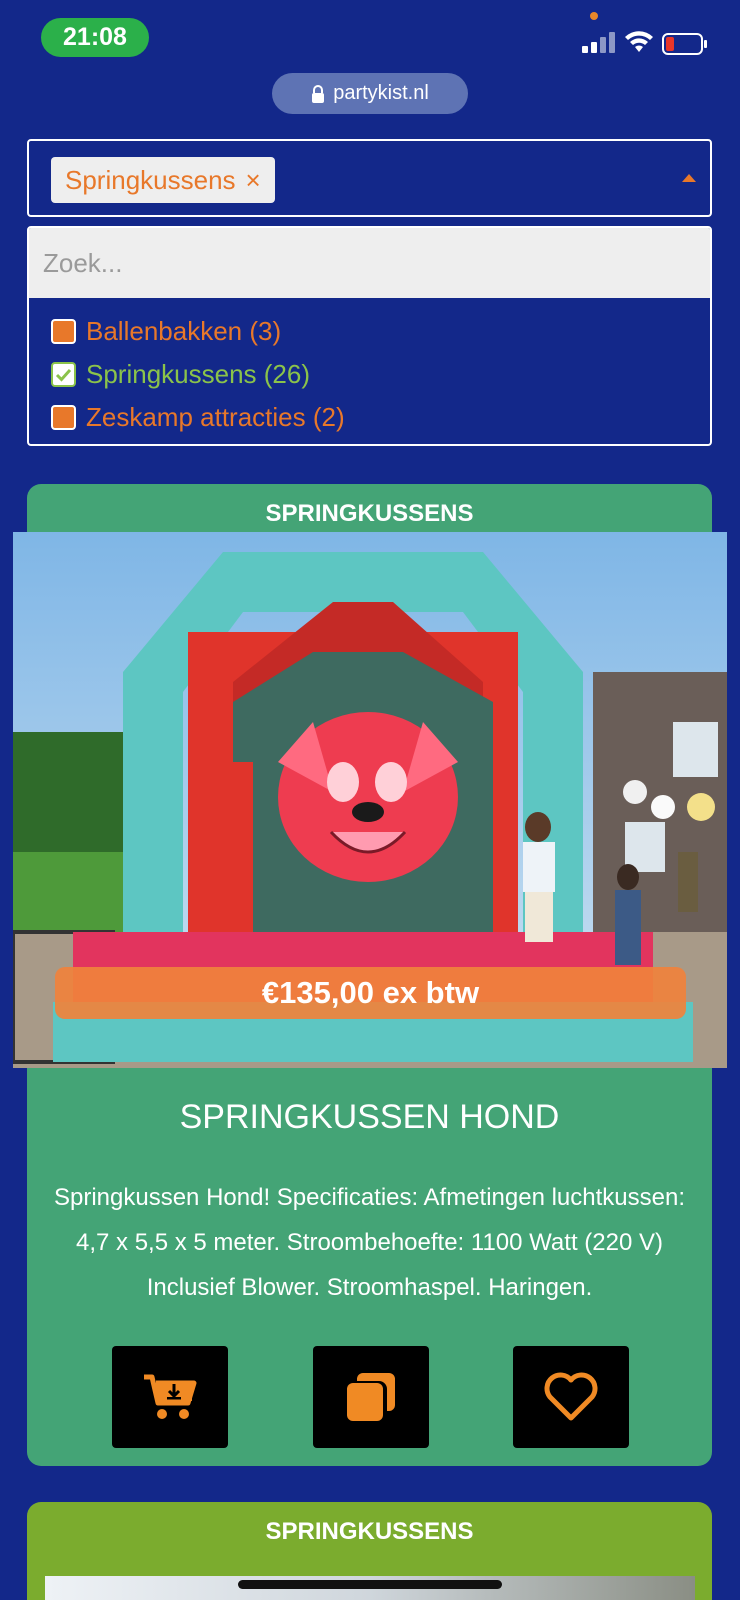  Describe the element at coordinates (150, 179) in the screenshot. I see `chip-label: Springkussens` at that location.